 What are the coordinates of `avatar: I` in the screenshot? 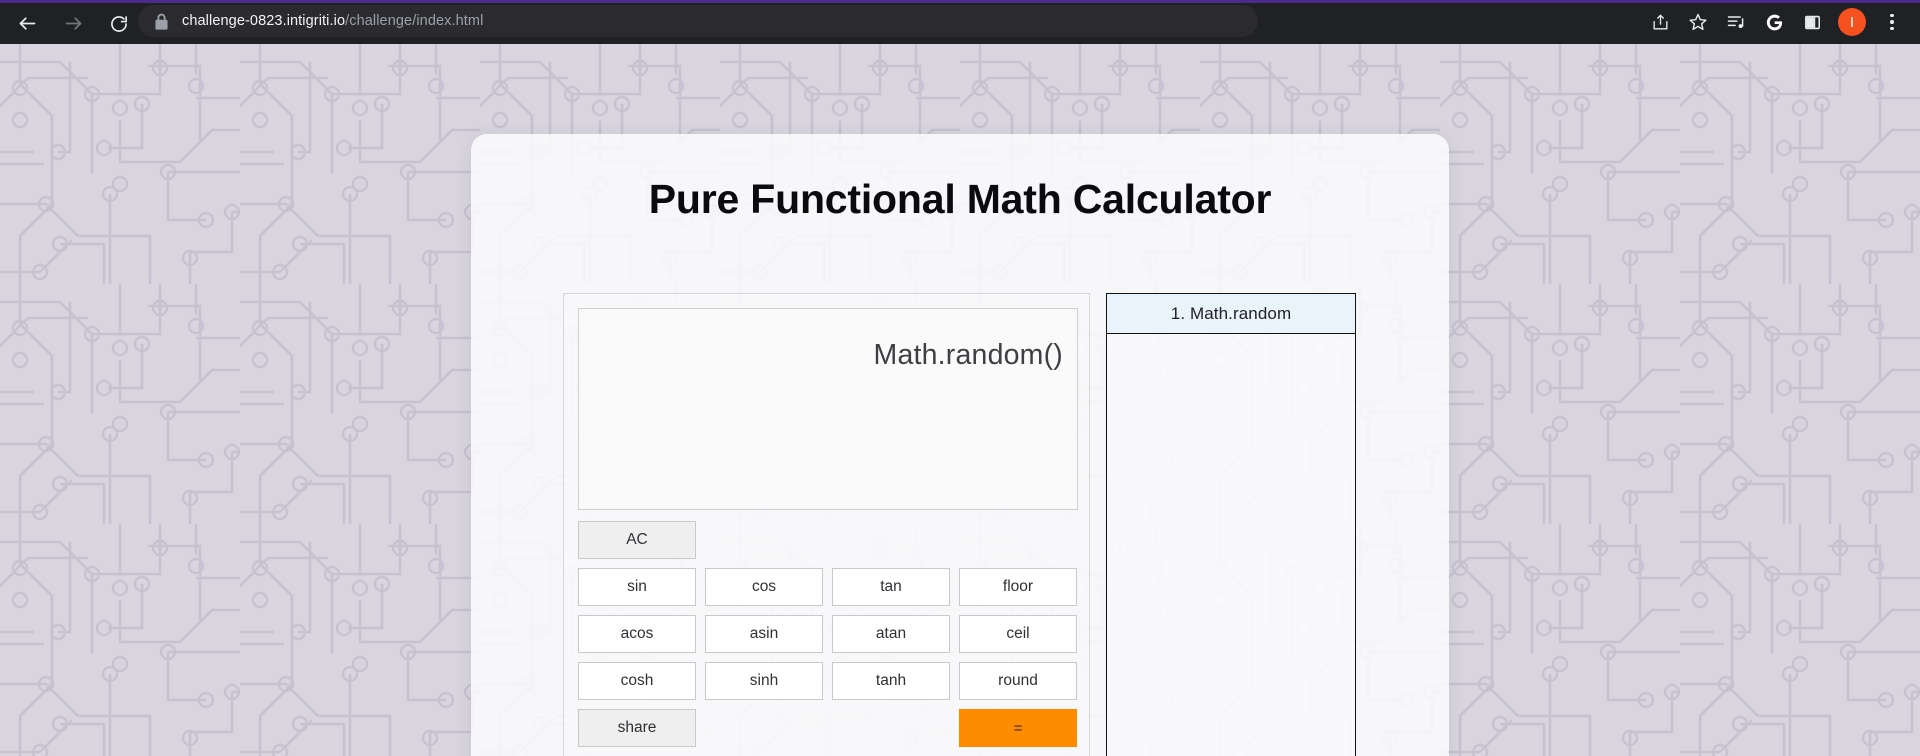 It's located at (1852, 22).